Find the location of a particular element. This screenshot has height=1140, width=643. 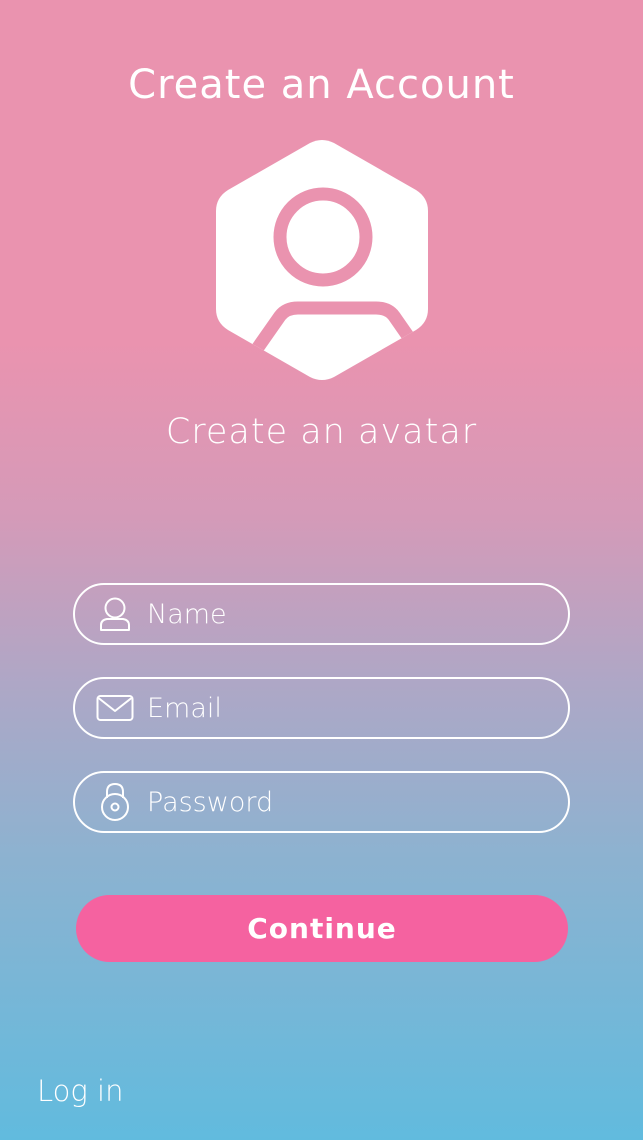

envelope-icon is located at coordinates (115, 708).